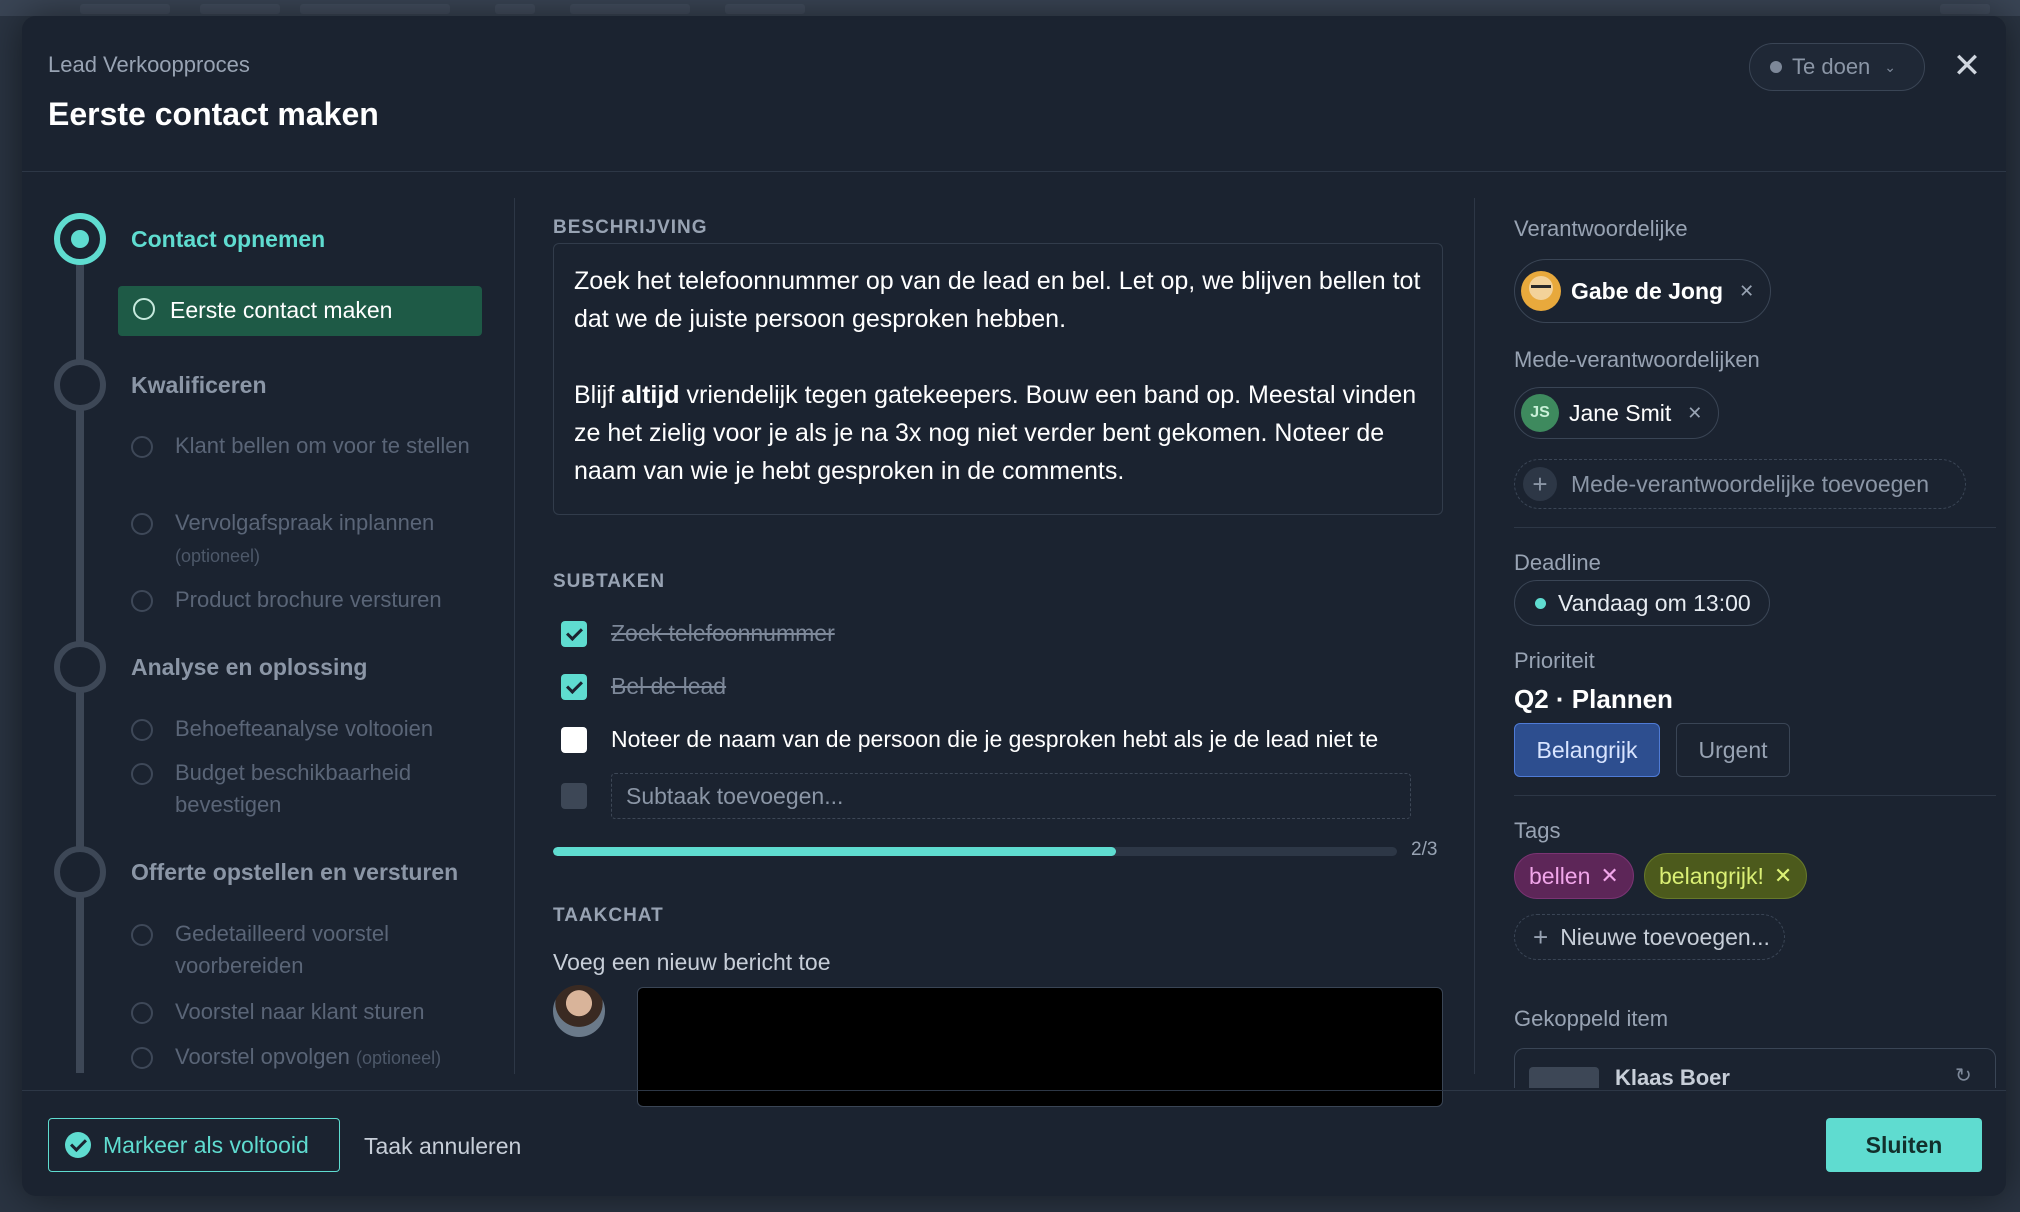 This screenshot has width=2020, height=1212. Describe the element at coordinates (282, 949) in the screenshot. I see `step-item-label: Gedetailleerd voorstel voorbereiden` at that location.